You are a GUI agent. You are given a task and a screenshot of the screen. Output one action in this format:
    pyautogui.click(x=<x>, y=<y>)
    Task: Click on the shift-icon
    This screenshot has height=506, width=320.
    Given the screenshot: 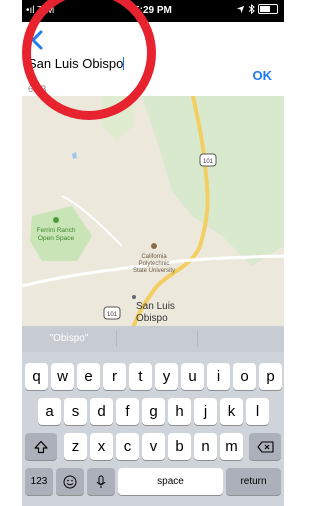 What is the action you would take?
    pyautogui.click(x=41, y=447)
    